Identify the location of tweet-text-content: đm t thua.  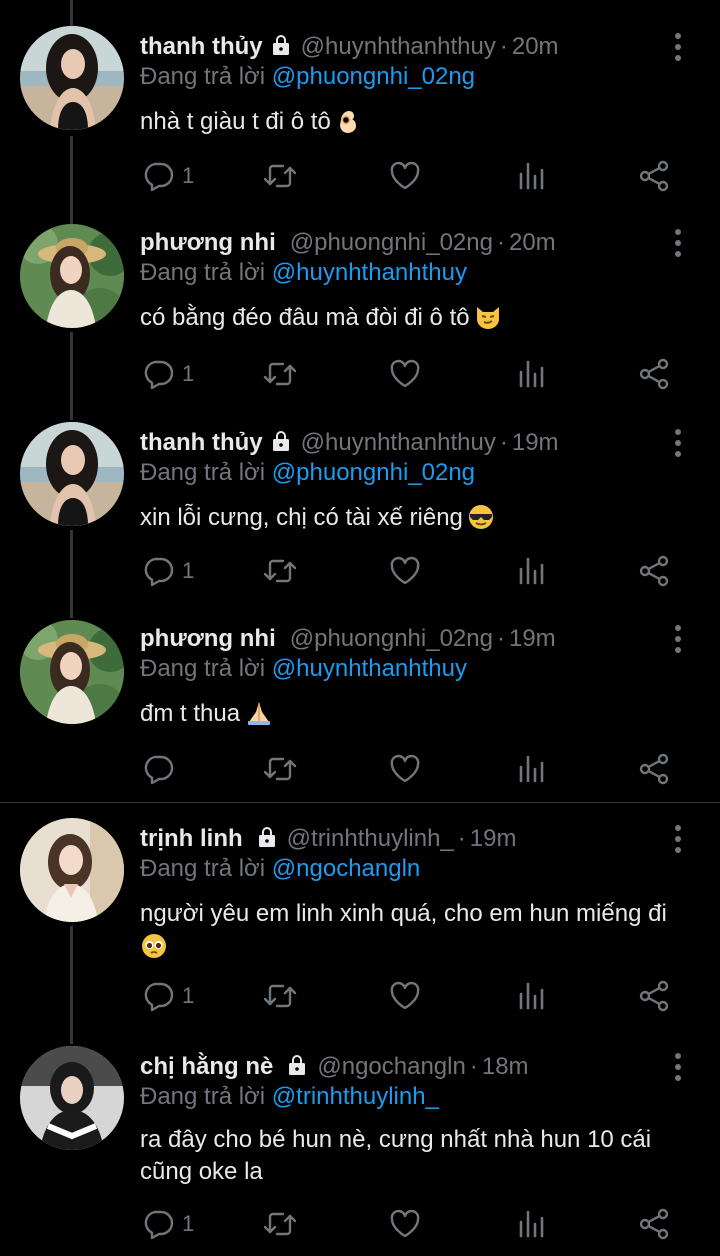
(190, 713).